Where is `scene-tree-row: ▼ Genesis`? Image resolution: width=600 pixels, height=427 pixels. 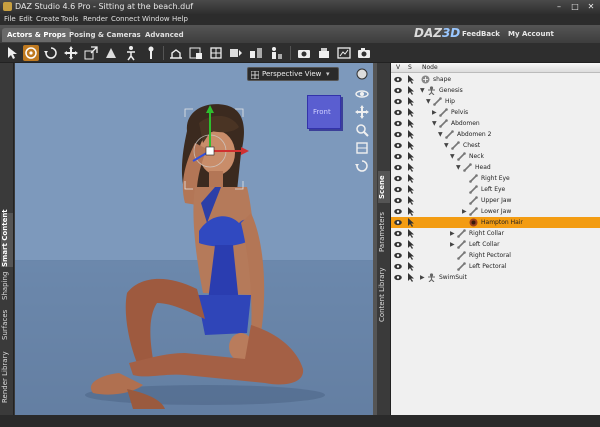
scene-tree-row: ▼ Genesis is located at coordinates (495, 90).